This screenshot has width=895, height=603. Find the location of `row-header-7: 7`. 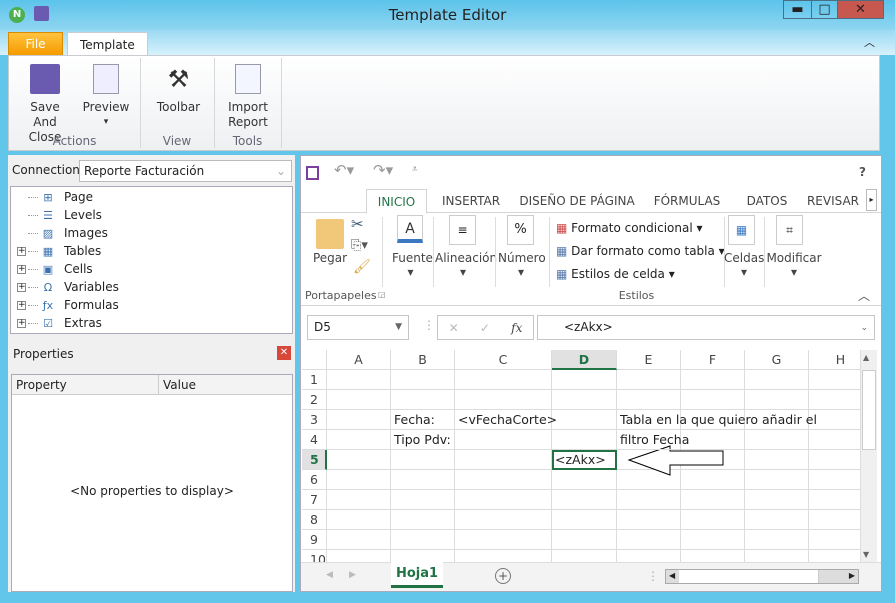

row-header-7: 7 is located at coordinates (314, 500).